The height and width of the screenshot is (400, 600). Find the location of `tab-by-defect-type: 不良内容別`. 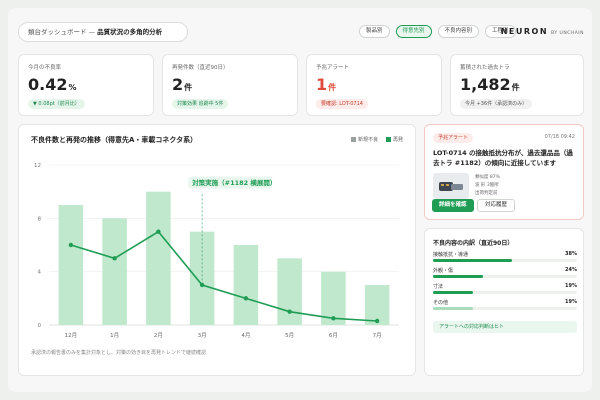

tab-by-defect-type: 不良内容別 is located at coordinates (458, 31).